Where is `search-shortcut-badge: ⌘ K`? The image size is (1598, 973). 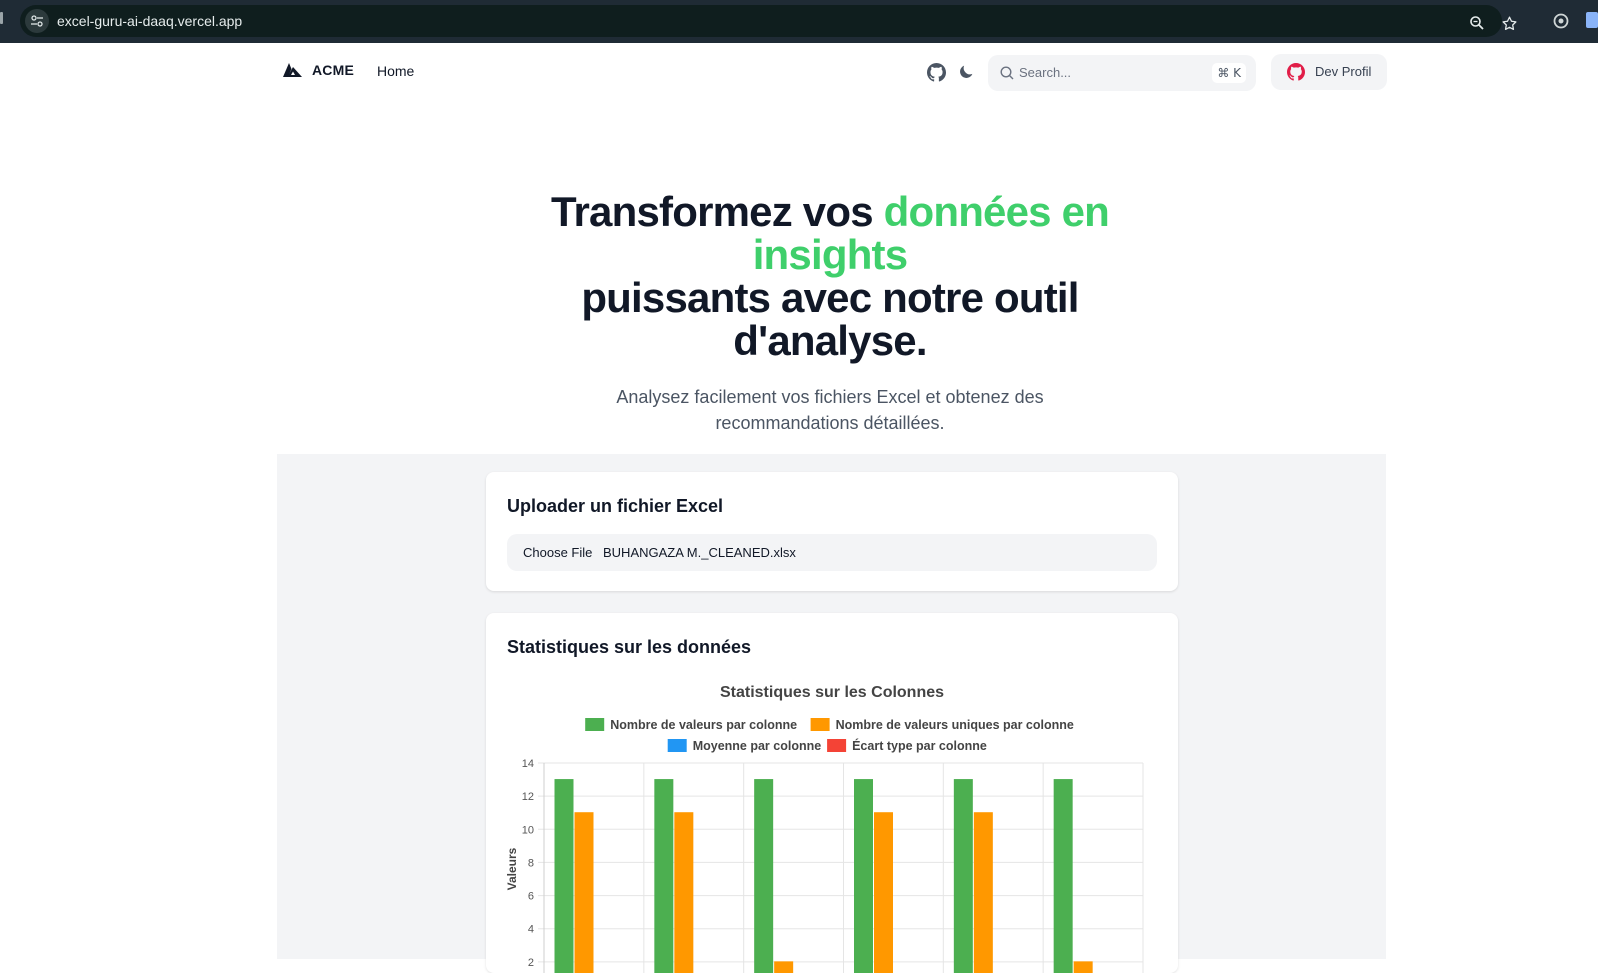 search-shortcut-badge: ⌘ K is located at coordinates (1229, 73).